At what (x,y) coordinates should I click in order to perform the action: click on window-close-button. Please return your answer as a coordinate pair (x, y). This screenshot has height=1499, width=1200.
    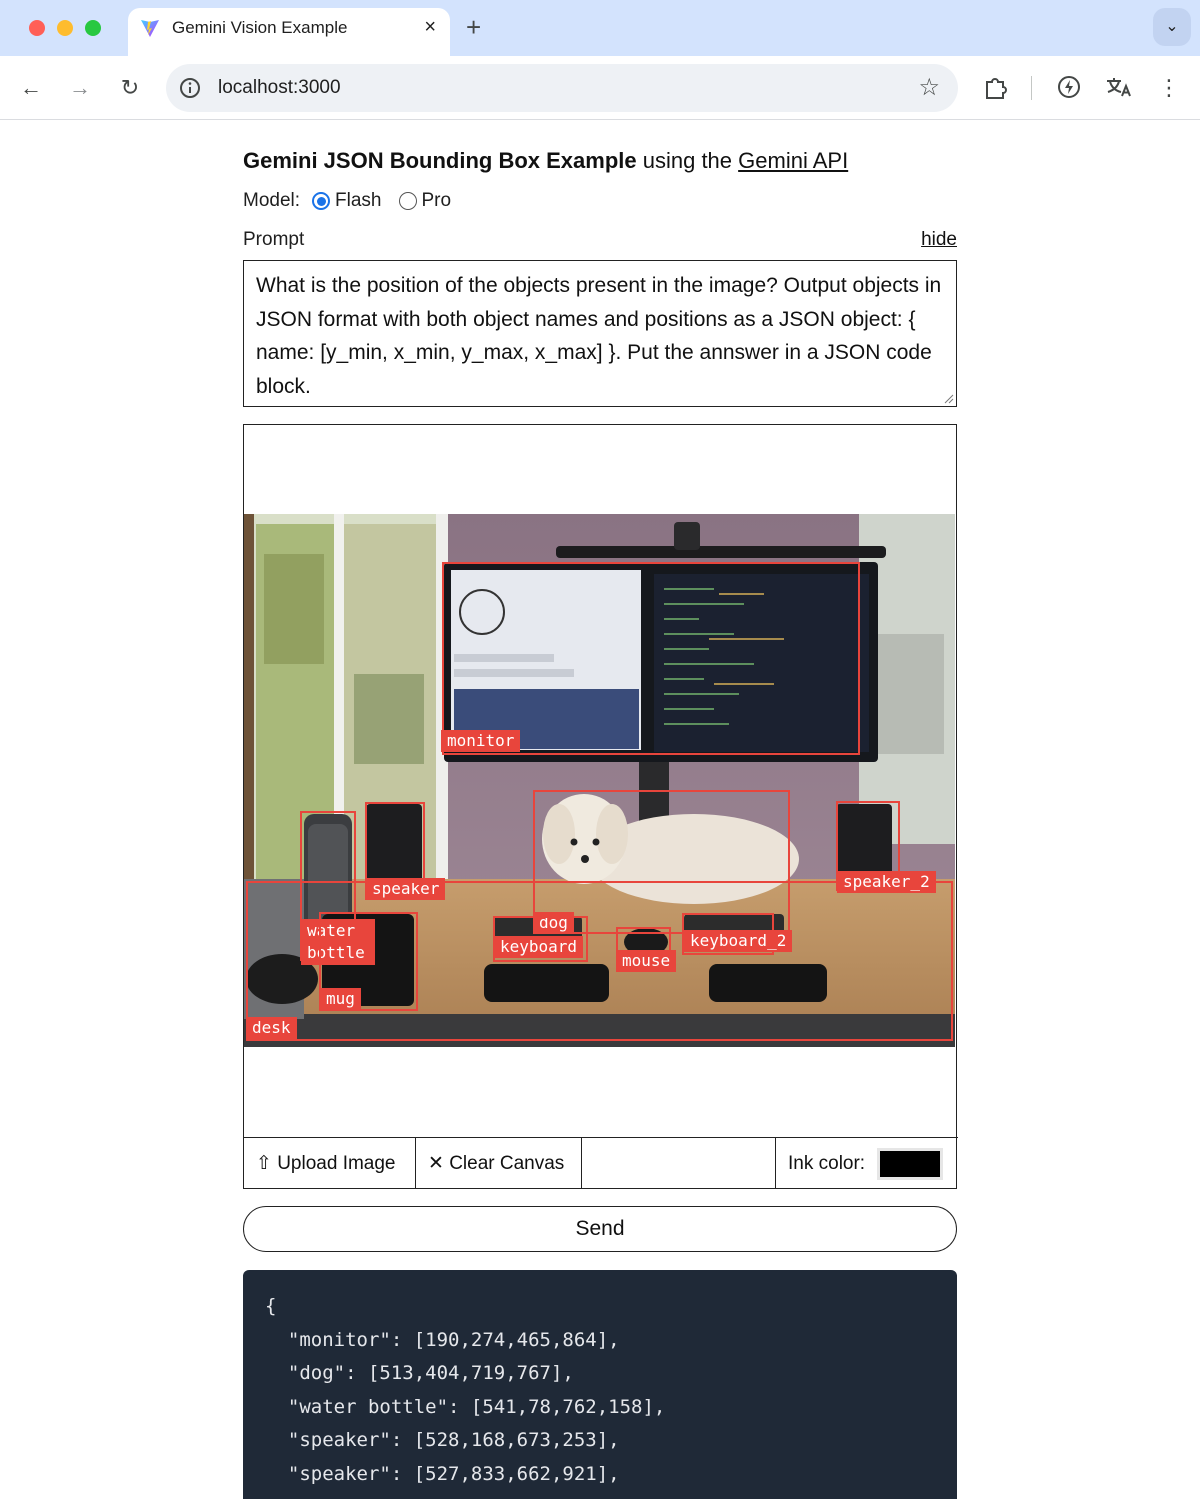
    Looking at the image, I should click on (37, 28).